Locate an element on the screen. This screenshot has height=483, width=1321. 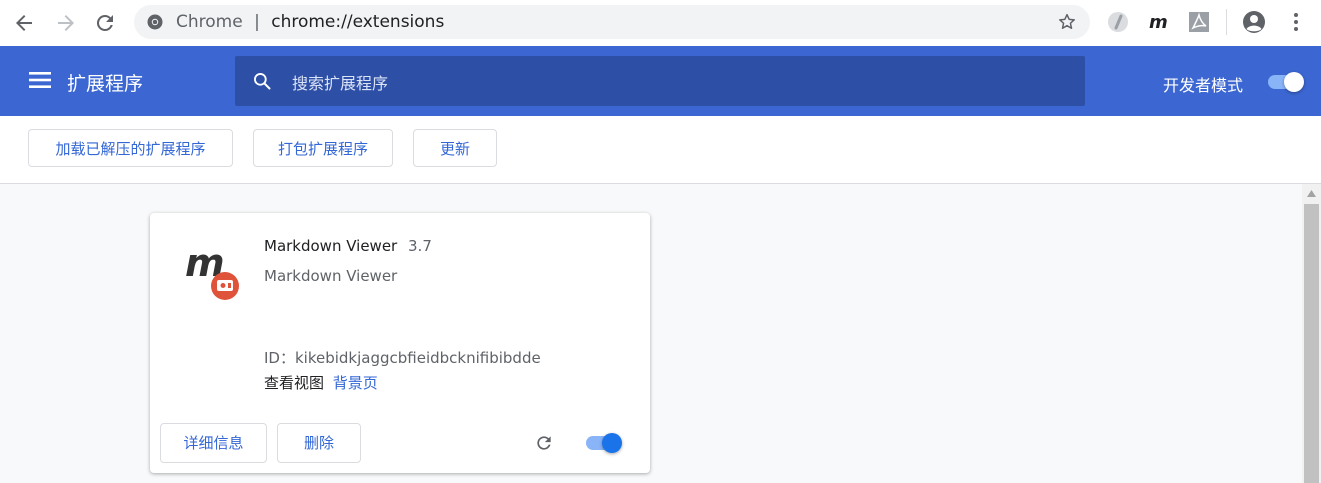
profile-avatar-icon is located at coordinates (1254, 22).